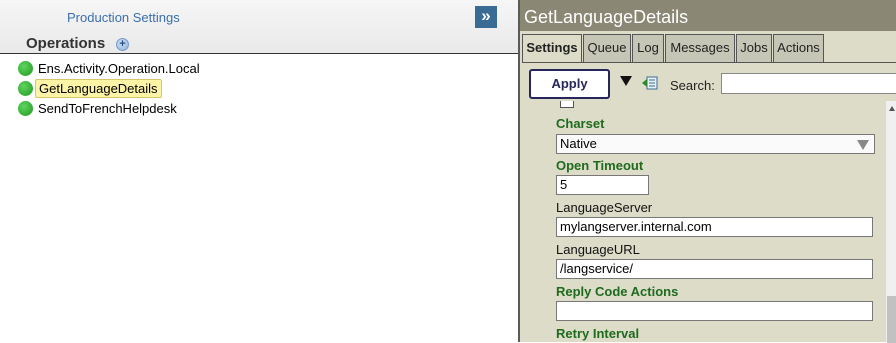 This screenshot has height=343, width=896. I want to click on tab-jobs: Jobs, so click(754, 48).